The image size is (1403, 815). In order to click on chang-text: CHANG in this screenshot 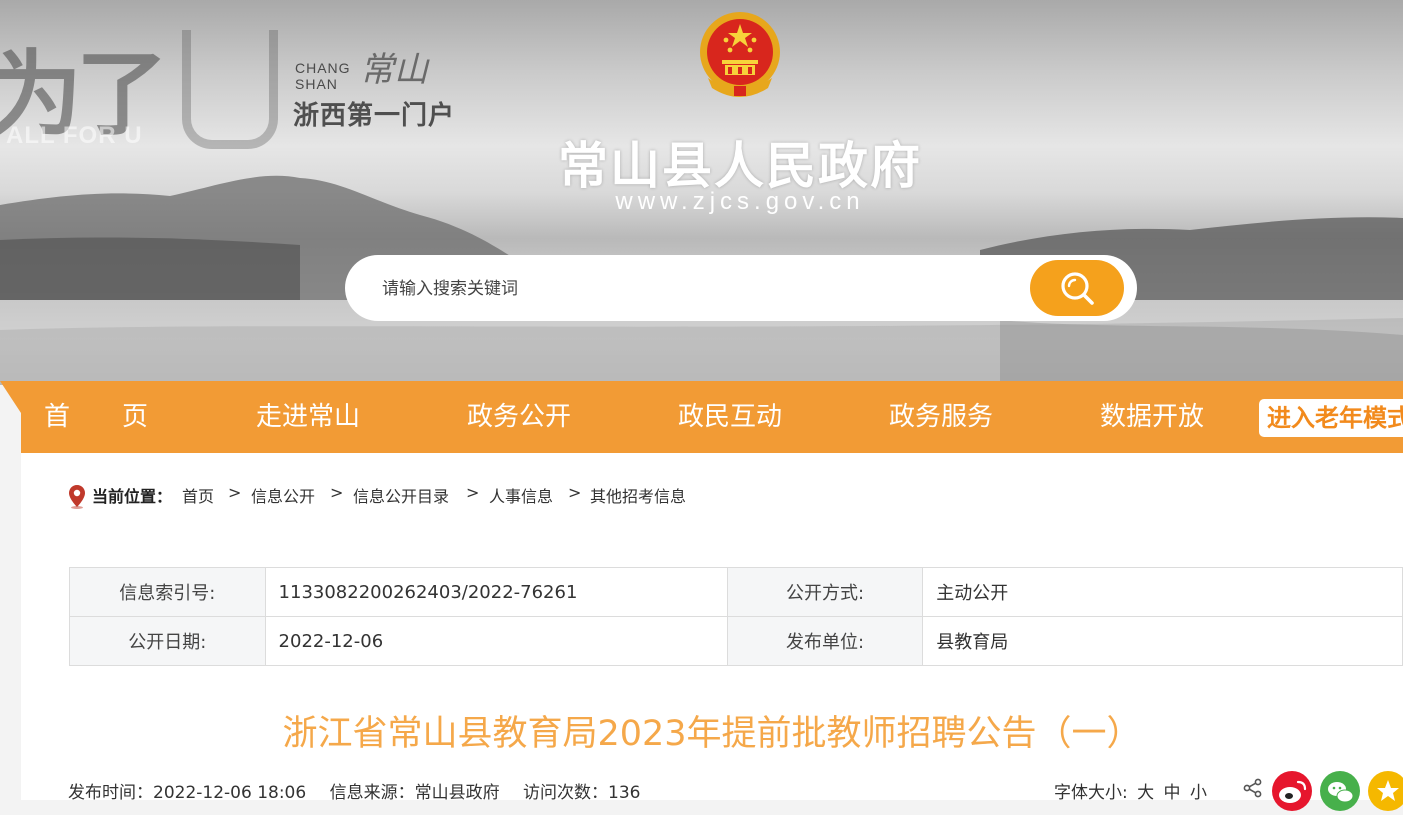, I will do `click(323, 68)`.